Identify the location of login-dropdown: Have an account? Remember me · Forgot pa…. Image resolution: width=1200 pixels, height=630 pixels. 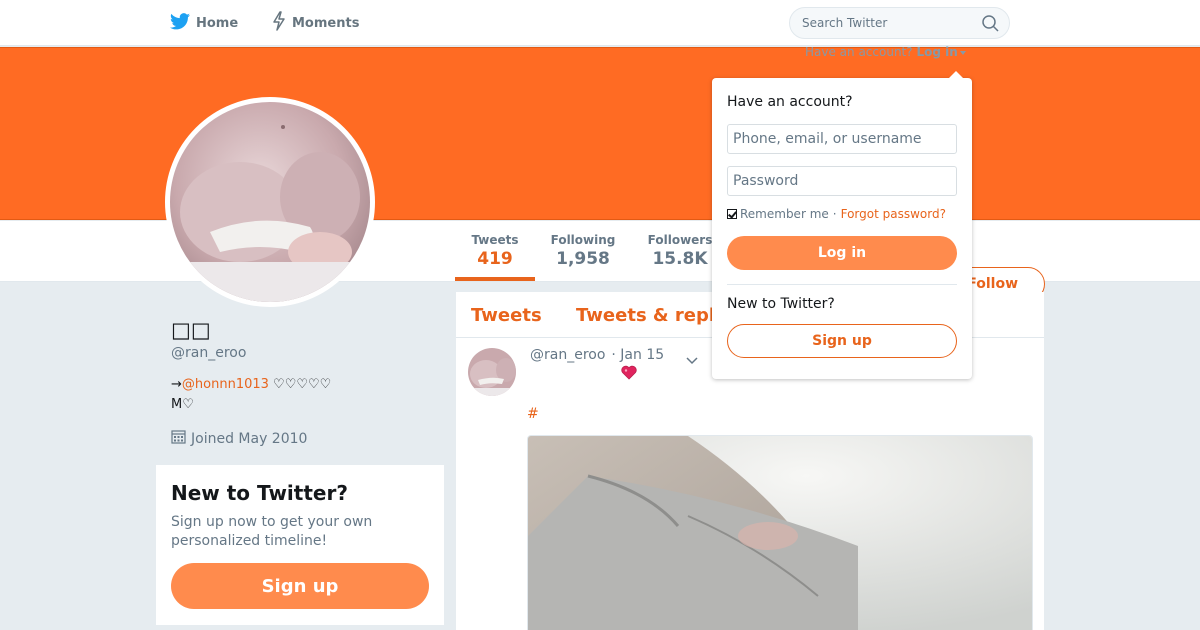
(842, 225).